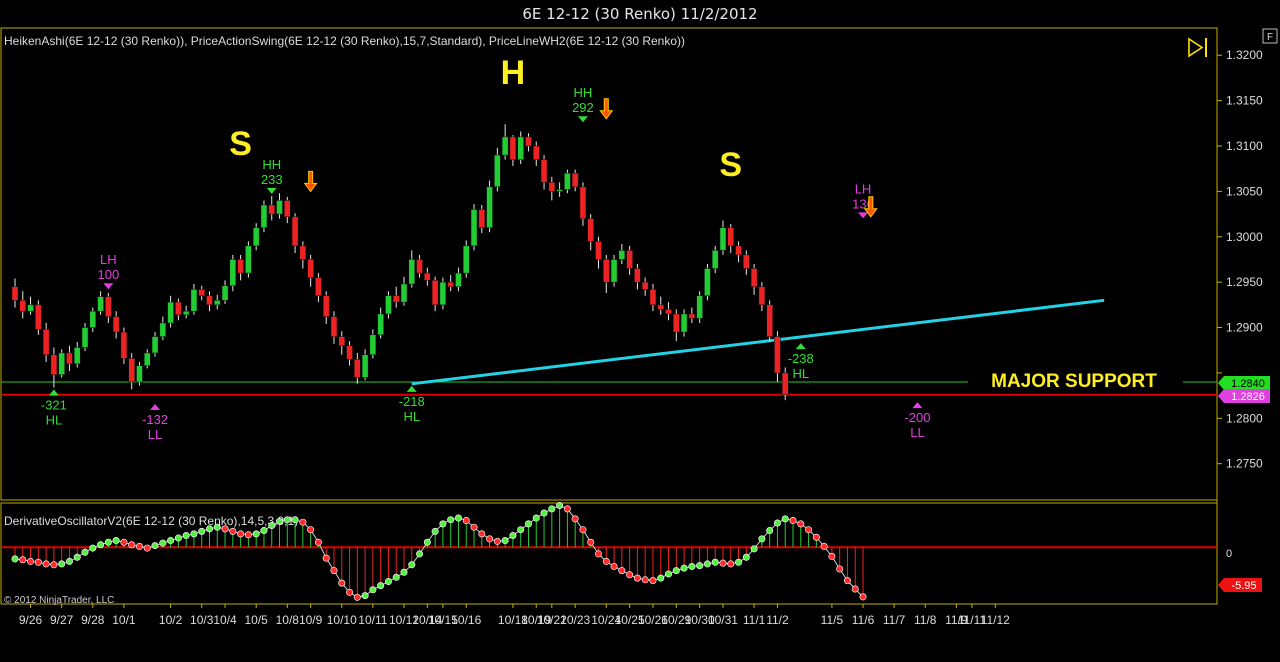 The height and width of the screenshot is (662, 1280). What do you see at coordinates (1244, 101) in the screenshot?
I see `y-tick-label: 1.3150` at bounding box center [1244, 101].